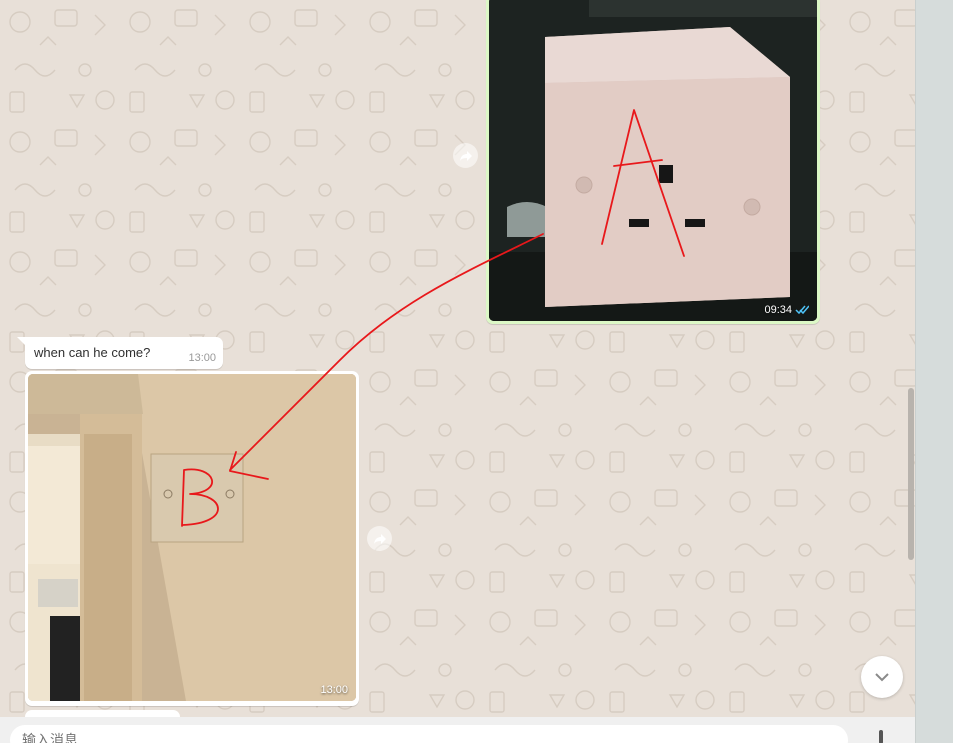 The image size is (953, 743). Describe the element at coordinates (429, 734) in the screenshot. I see `message-input` at that location.